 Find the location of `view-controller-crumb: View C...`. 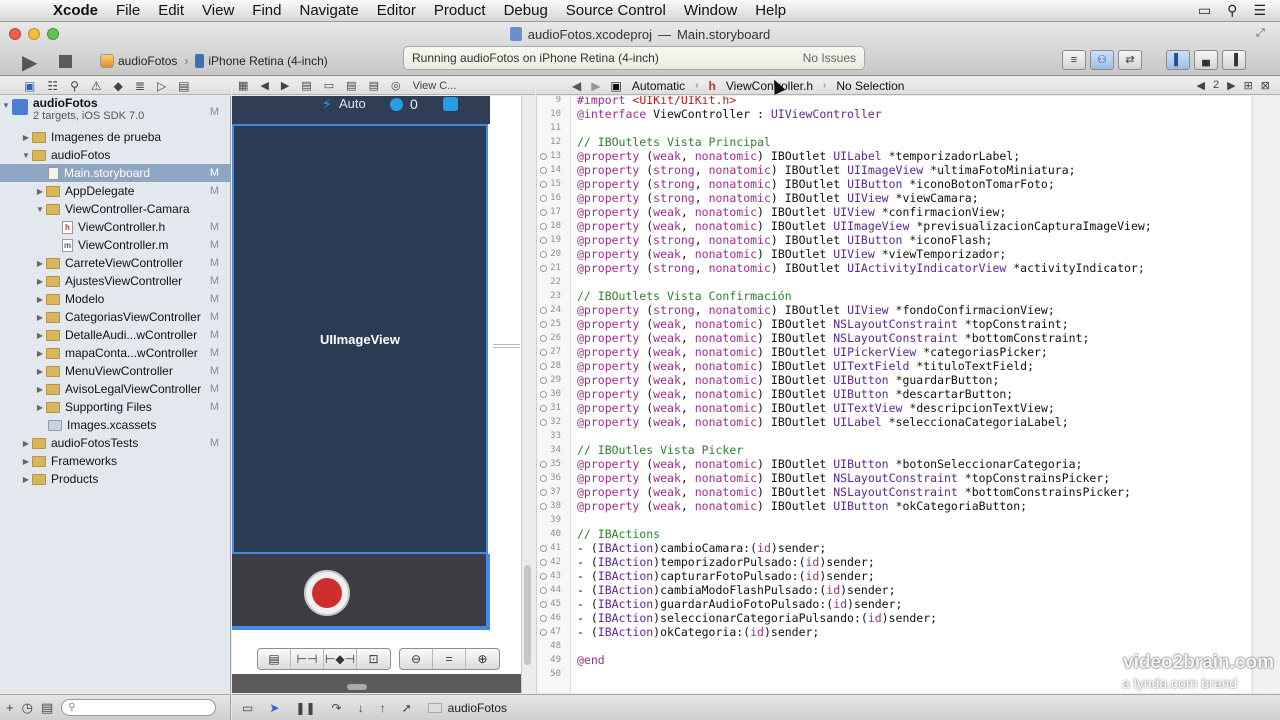

view-controller-crumb: View C... is located at coordinates (435, 86).